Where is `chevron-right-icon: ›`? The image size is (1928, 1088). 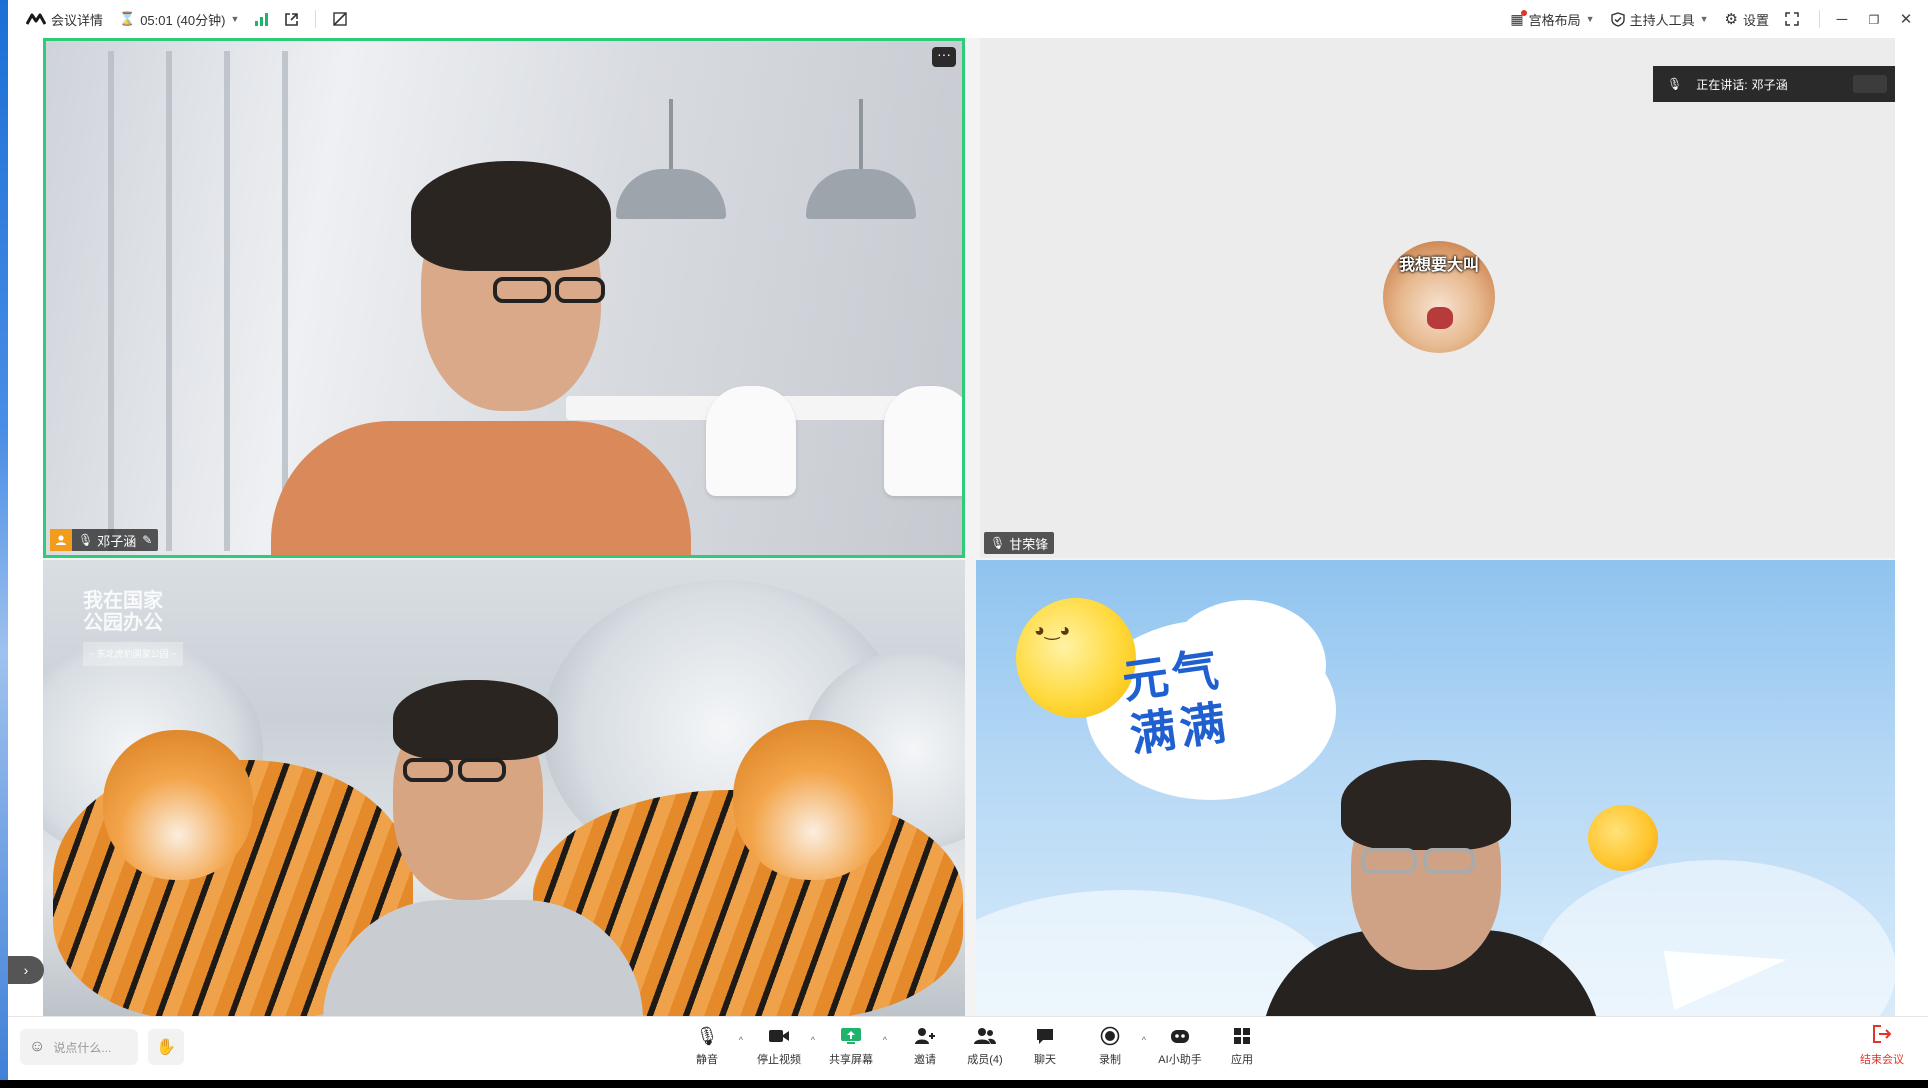
chevron-right-icon: › is located at coordinates (26, 970).